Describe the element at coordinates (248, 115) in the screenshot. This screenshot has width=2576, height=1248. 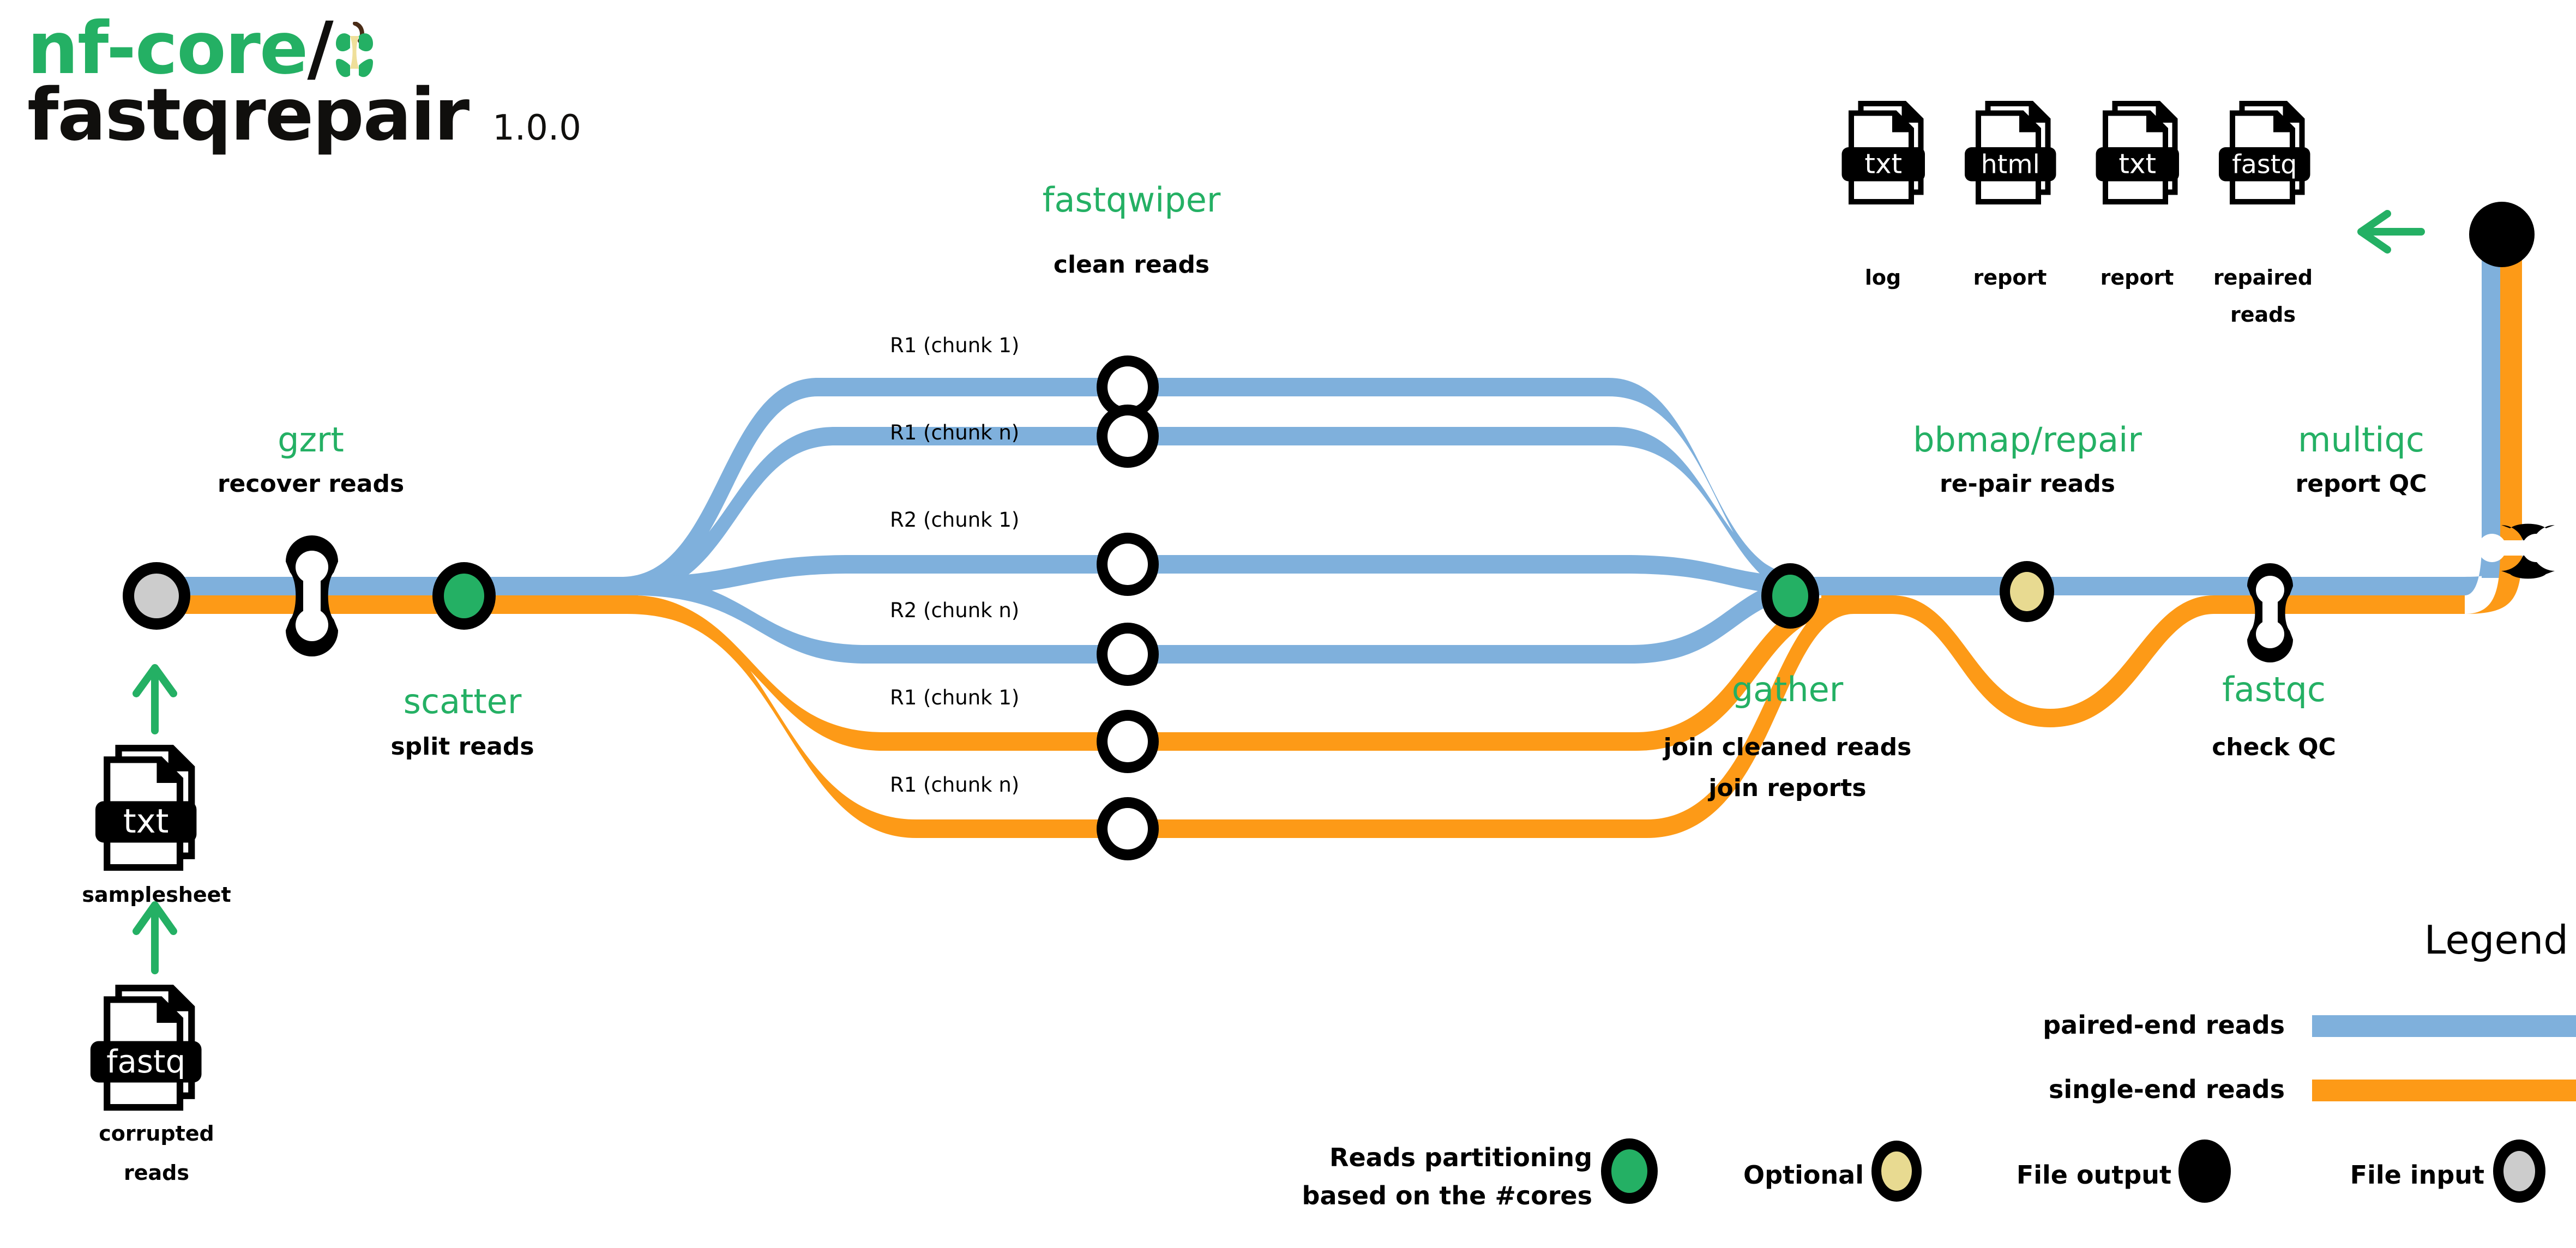
I see `logo-pipeline-name: fastqrepair` at that location.